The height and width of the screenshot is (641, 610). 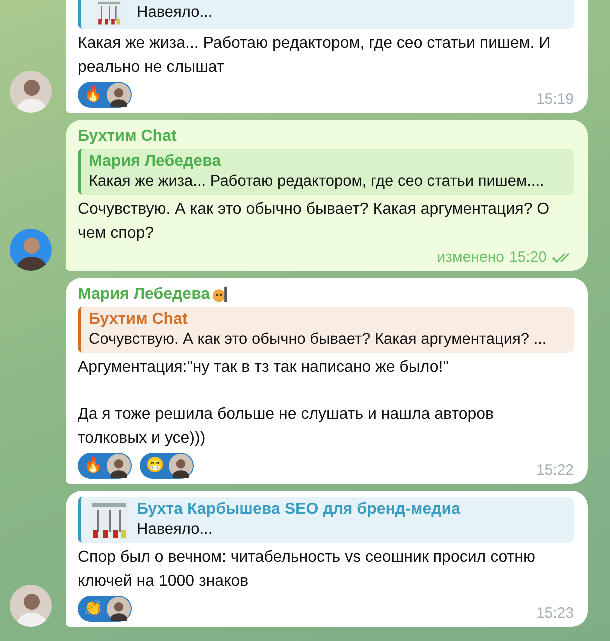 What do you see at coordinates (555, 99) in the screenshot?
I see `message-time: 15:19` at bounding box center [555, 99].